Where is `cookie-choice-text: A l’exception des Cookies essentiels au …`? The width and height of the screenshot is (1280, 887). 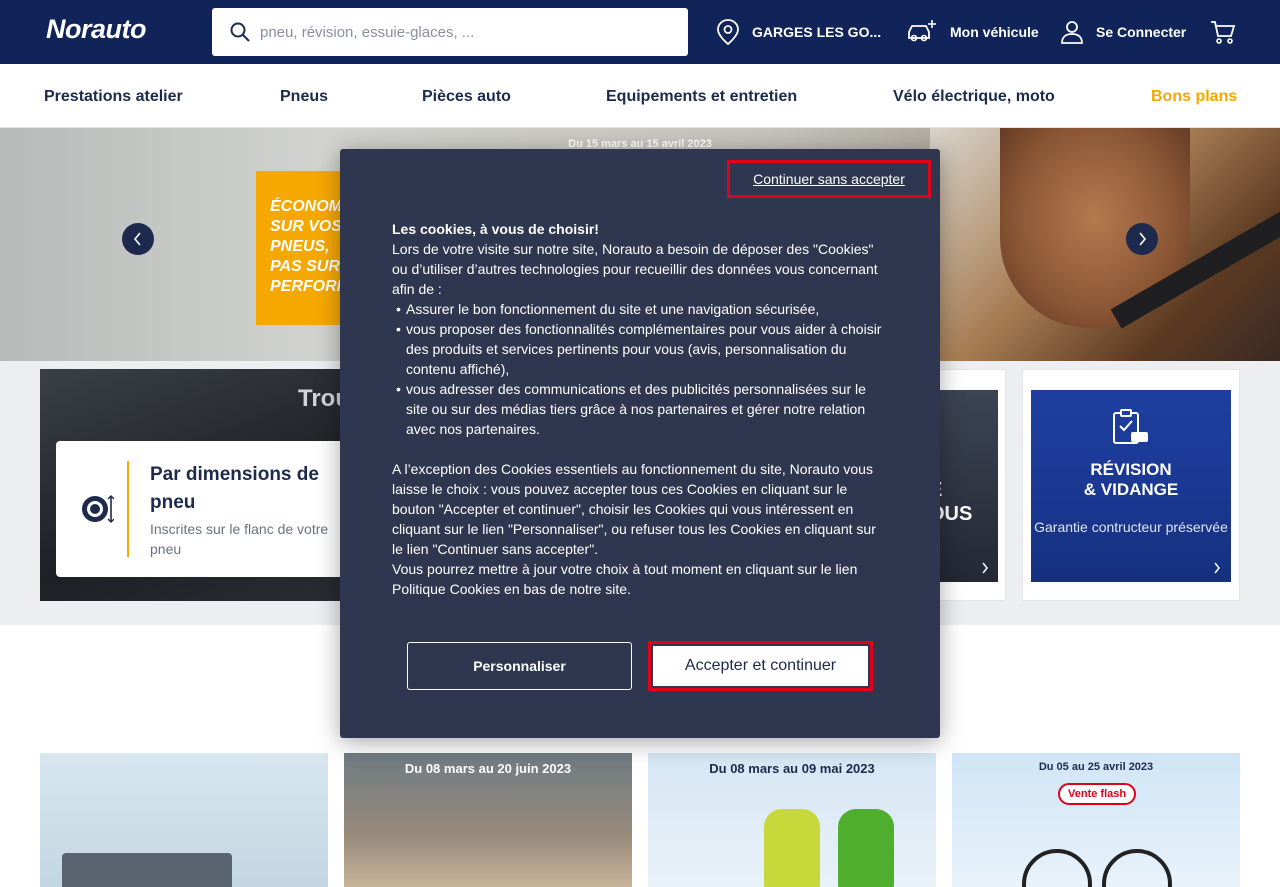 cookie-choice-text: A l’exception des Cookies essentiels au … is located at coordinates (634, 509).